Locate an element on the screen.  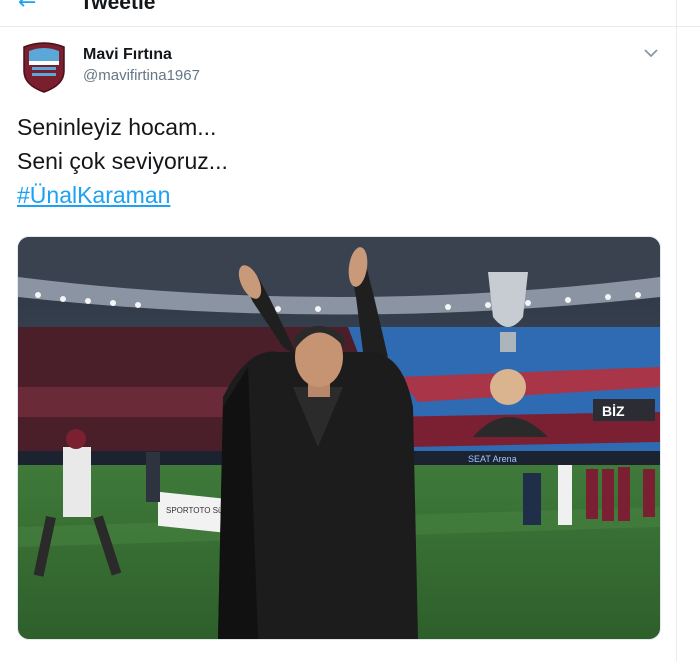
tweet-menu-button is located at coordinates (651, 53).